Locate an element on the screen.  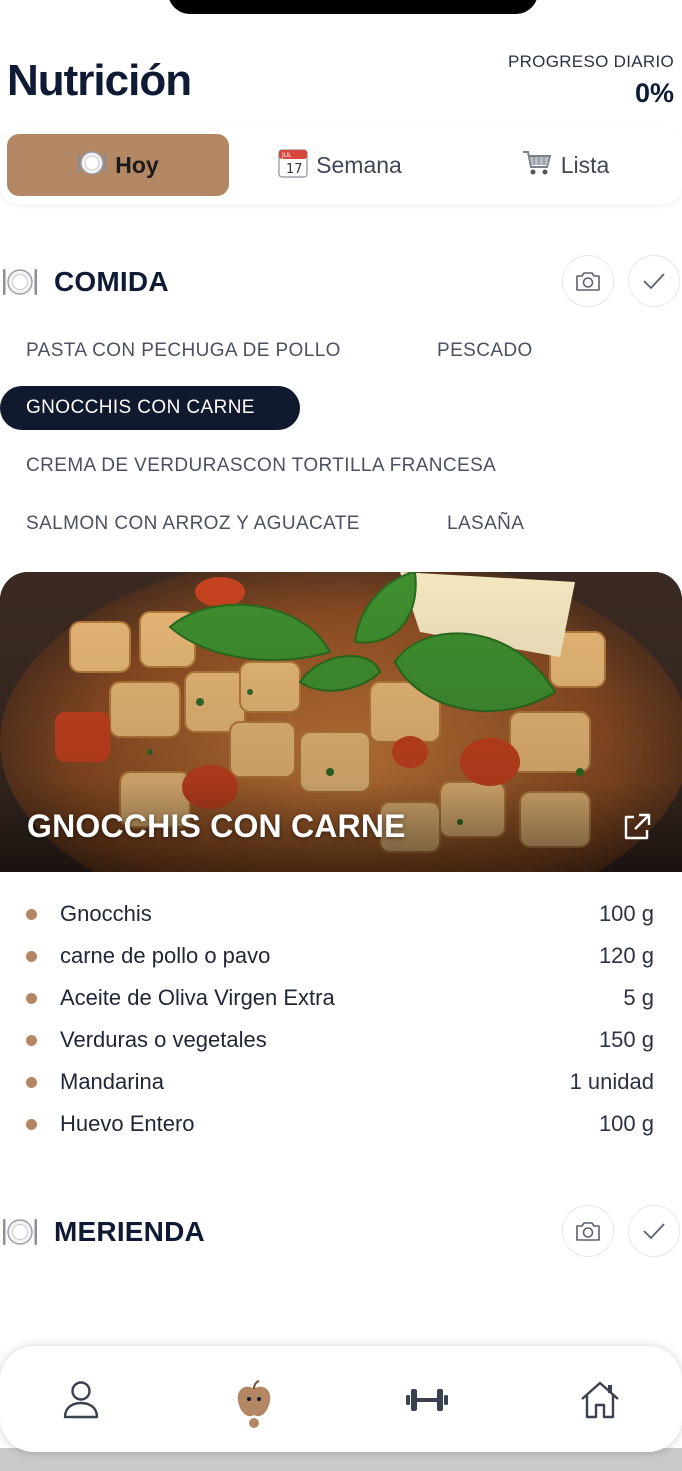
meal-option: LASAÑA is located at coordinates (485, 524).